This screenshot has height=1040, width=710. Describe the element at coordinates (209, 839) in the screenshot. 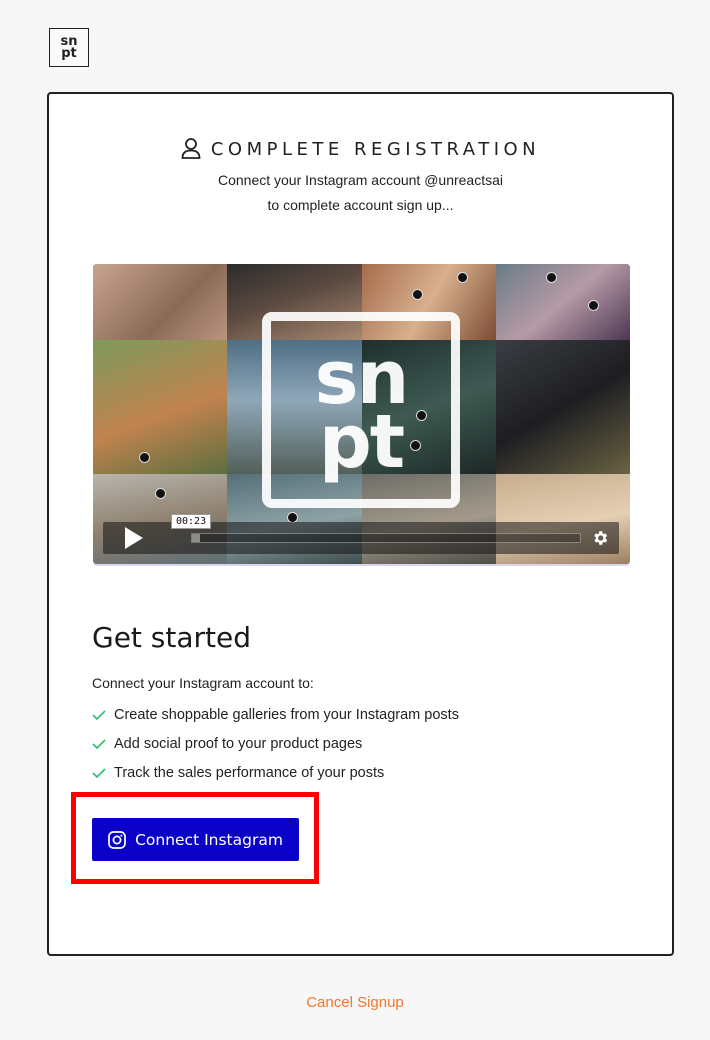

I see `connect-instagram-label: Connect Instagram` at that location.